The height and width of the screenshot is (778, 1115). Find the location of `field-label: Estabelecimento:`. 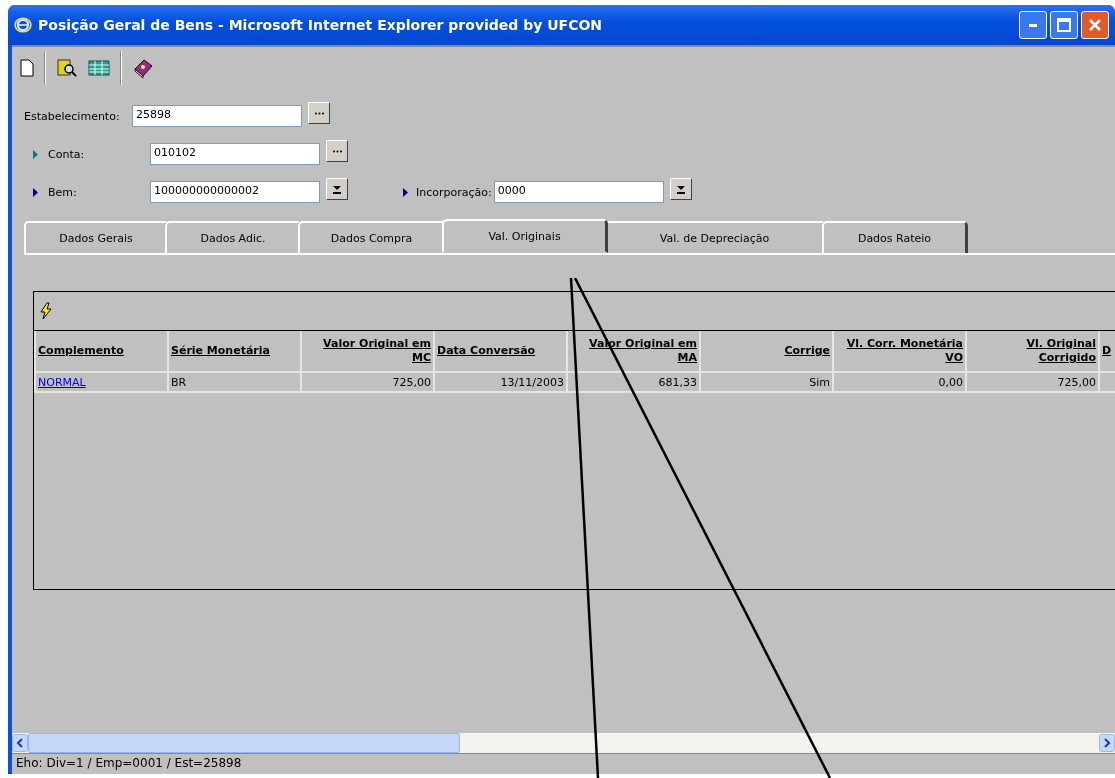

field-label: Estabelecimento: is located at coordinates (72, 116).